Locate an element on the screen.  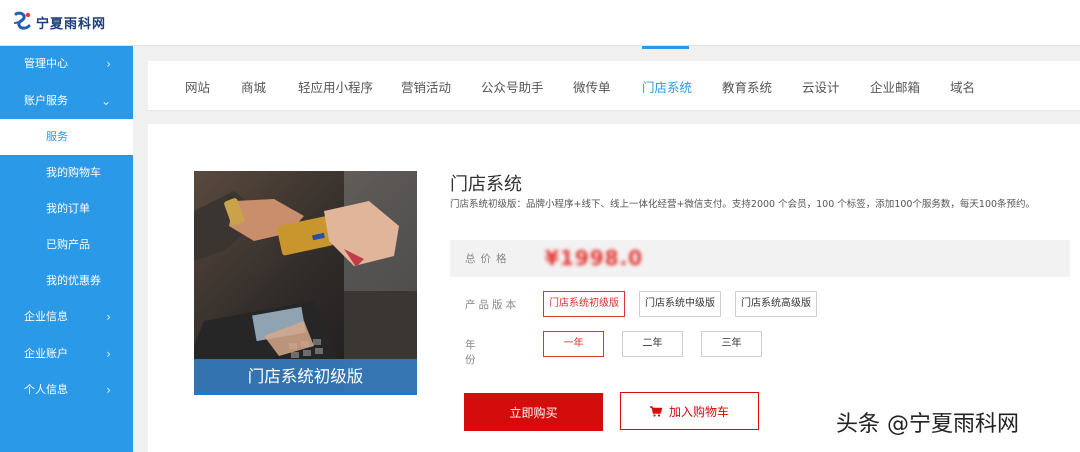
add-to-cart-label: 加入购物车 is located at coordinates (698, 411).